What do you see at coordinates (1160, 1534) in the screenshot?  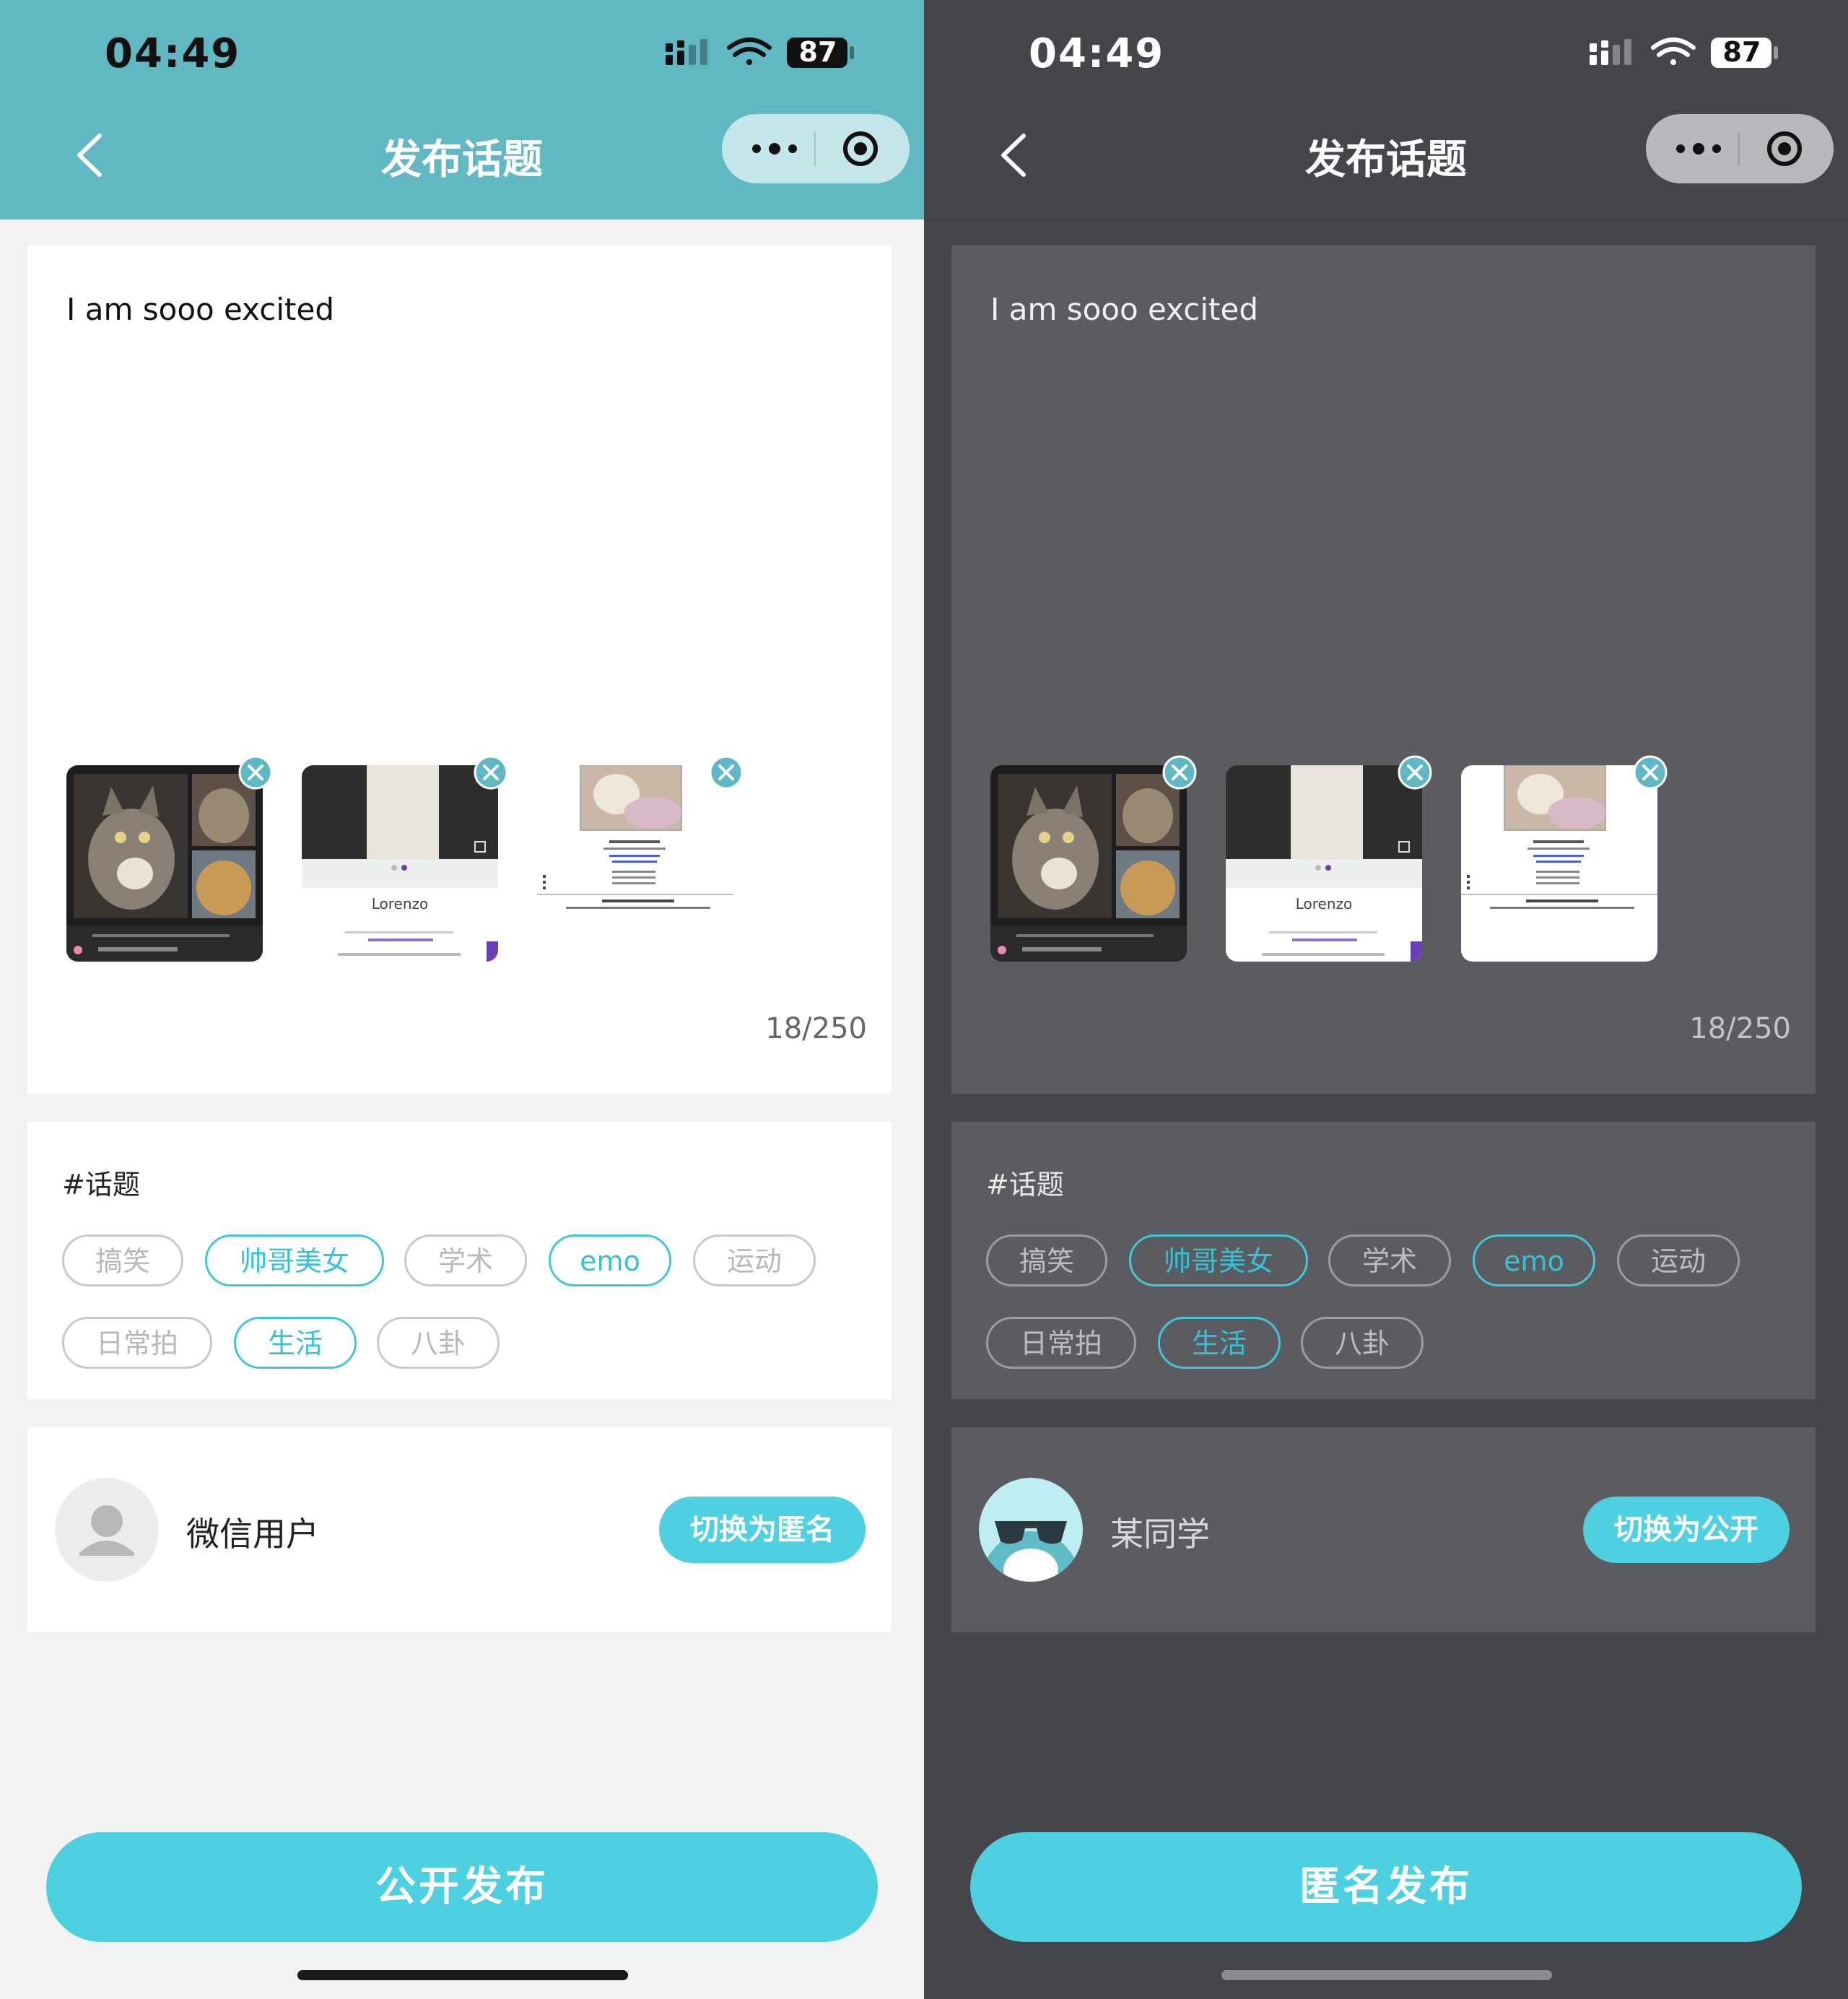 I see `user-name: 某同学` at bounding box center [1160, 1534].